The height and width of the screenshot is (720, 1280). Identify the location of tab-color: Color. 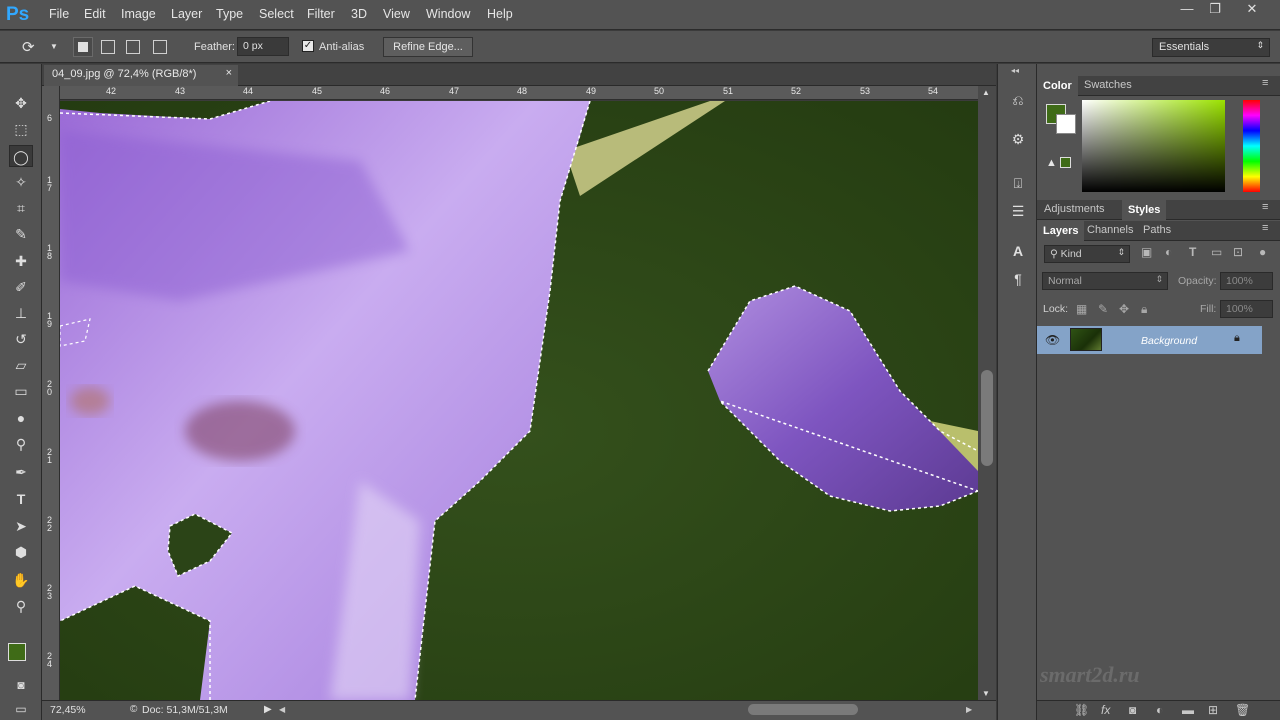
(1057, 86).